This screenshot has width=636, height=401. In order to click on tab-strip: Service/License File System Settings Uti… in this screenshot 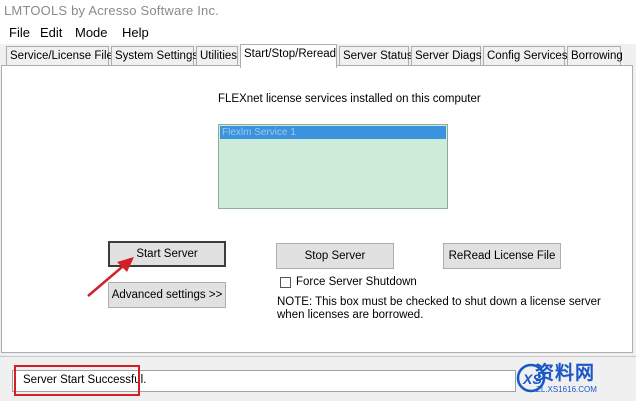, I will do `click(318, 56)`.